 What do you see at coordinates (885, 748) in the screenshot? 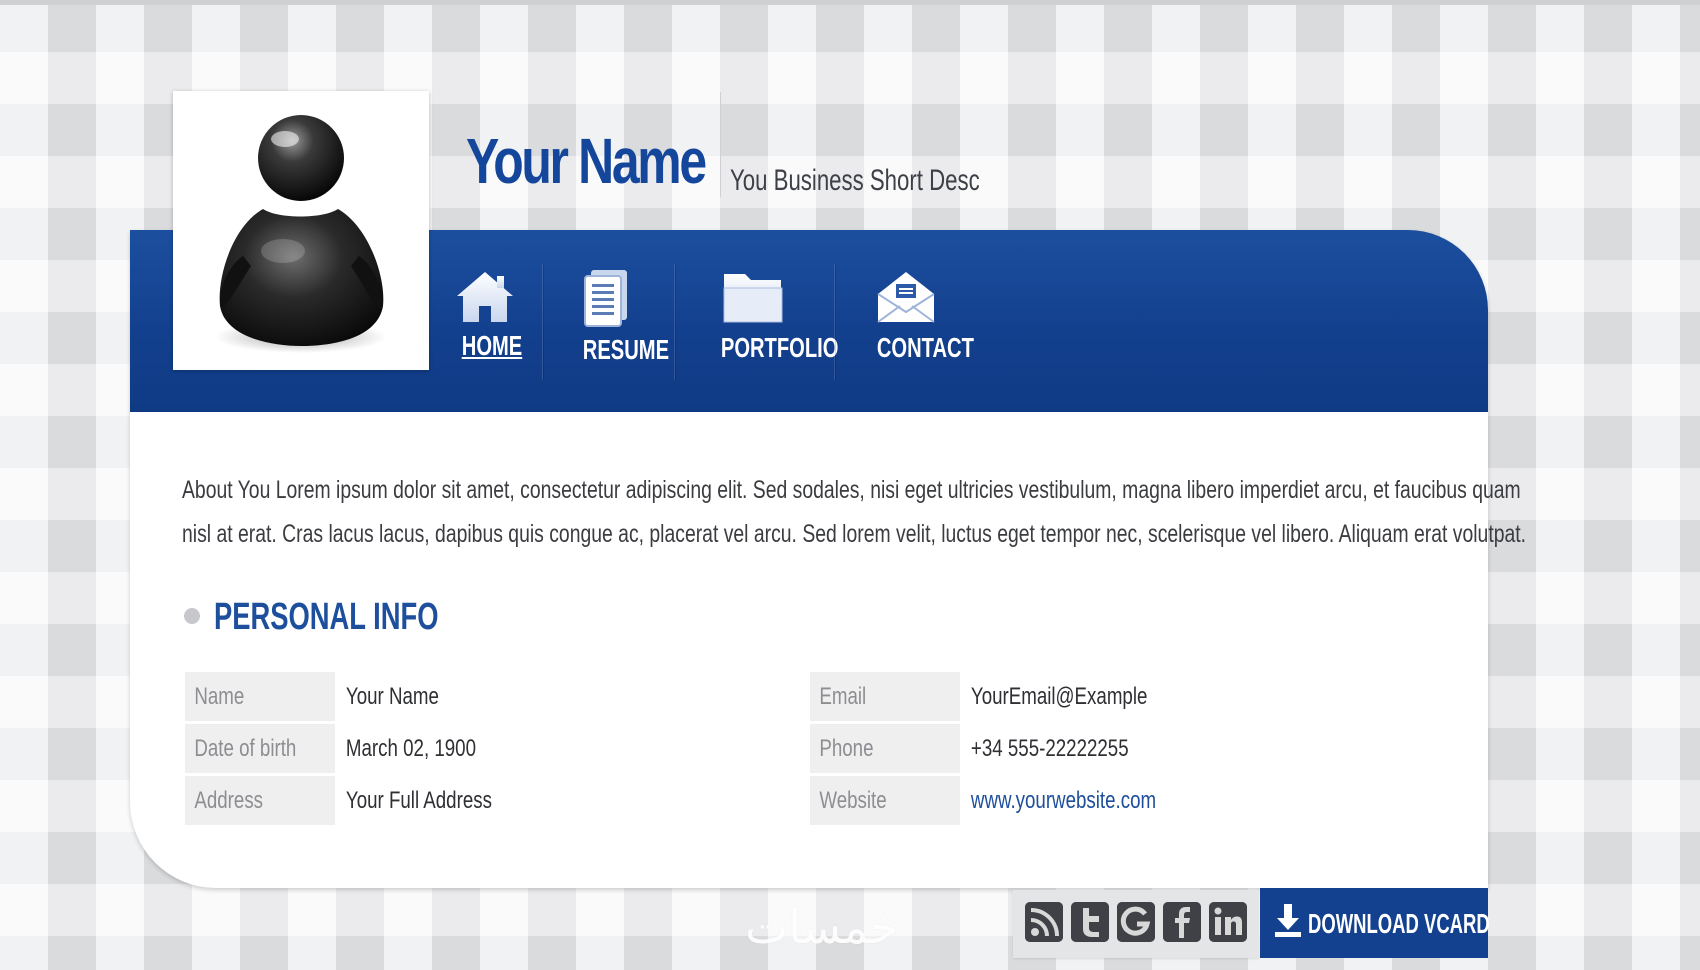
I see `info-label: Phone` at bounding box center [885, 748].